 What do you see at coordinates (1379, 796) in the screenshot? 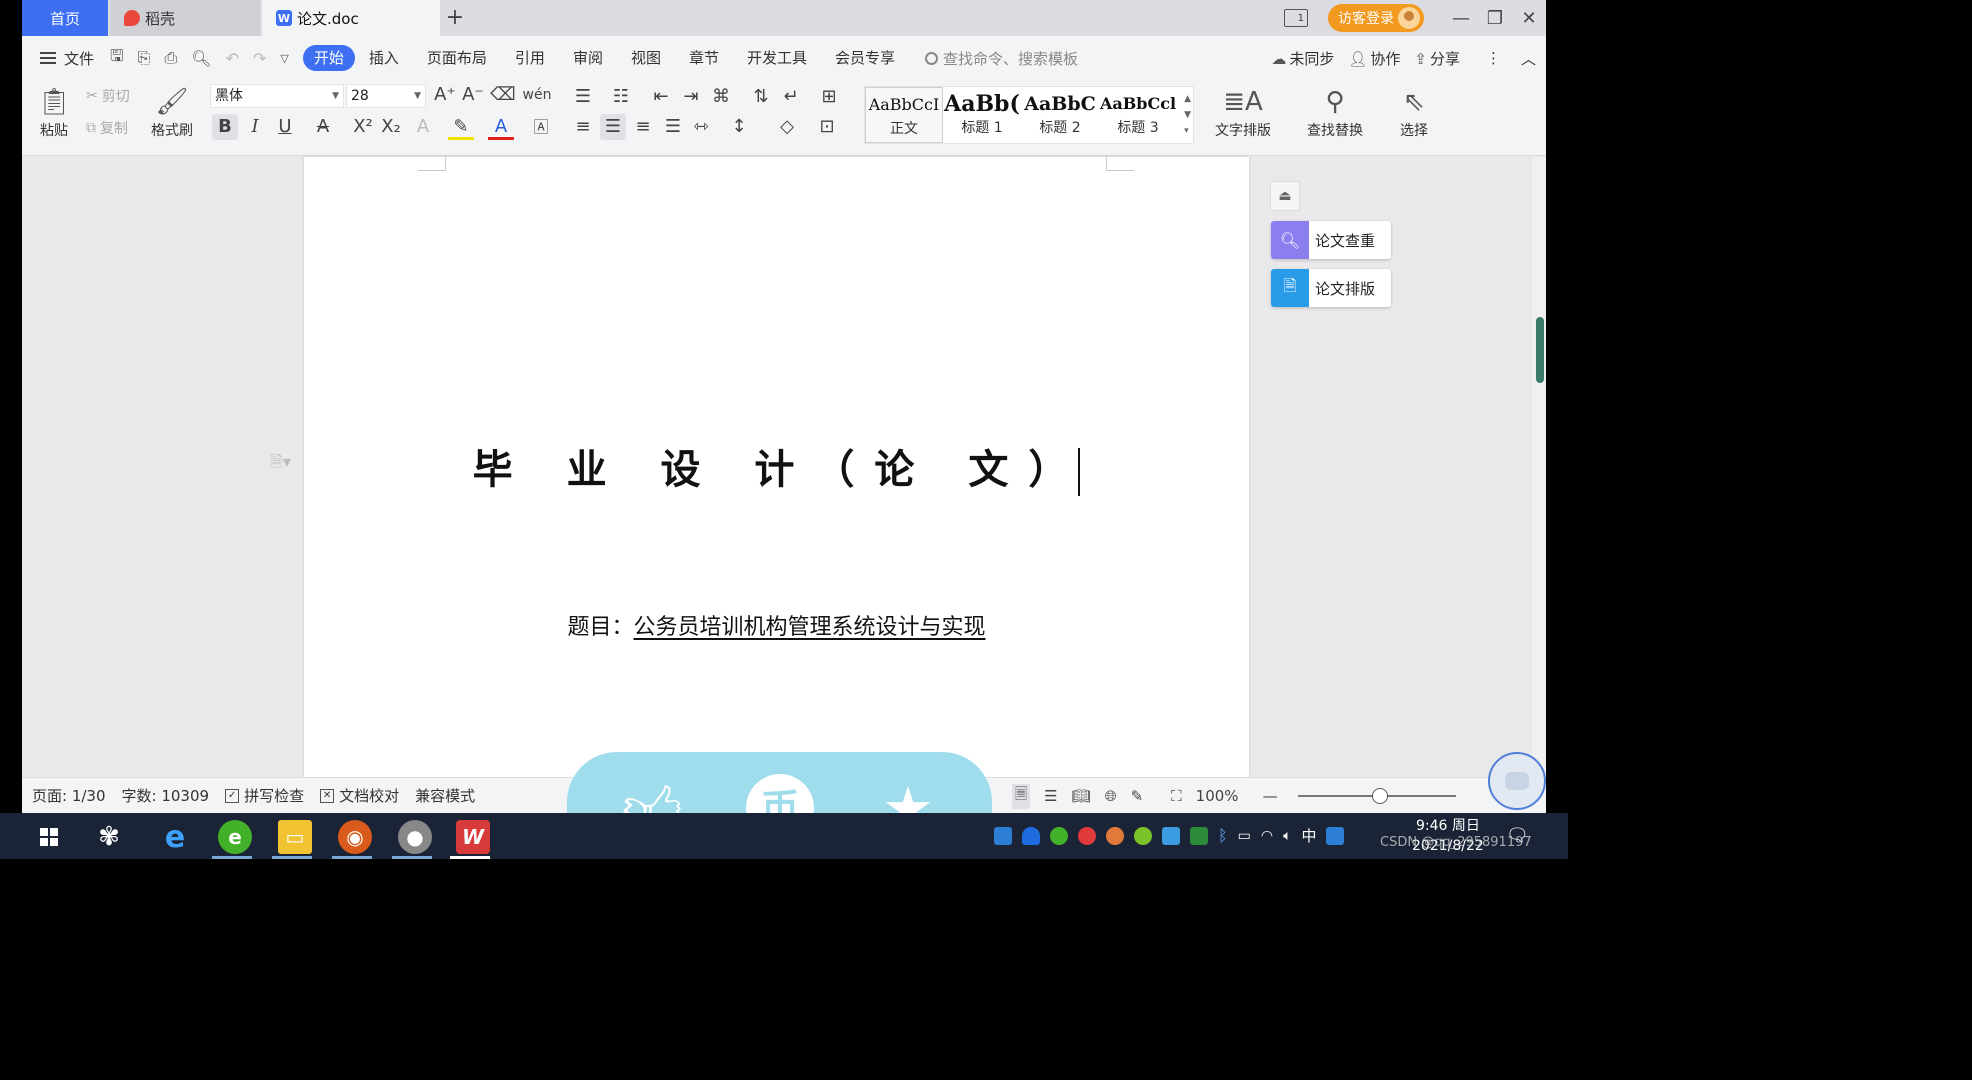
I see `zoom-slider-knob` at bounding box center [1379, 796].